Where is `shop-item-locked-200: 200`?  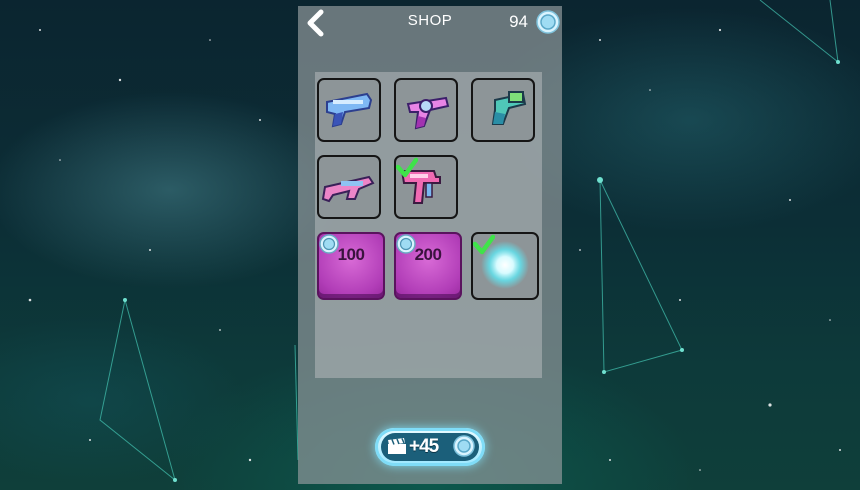
shop-item-locked-200: 200 is located at coordinates (428, 266).